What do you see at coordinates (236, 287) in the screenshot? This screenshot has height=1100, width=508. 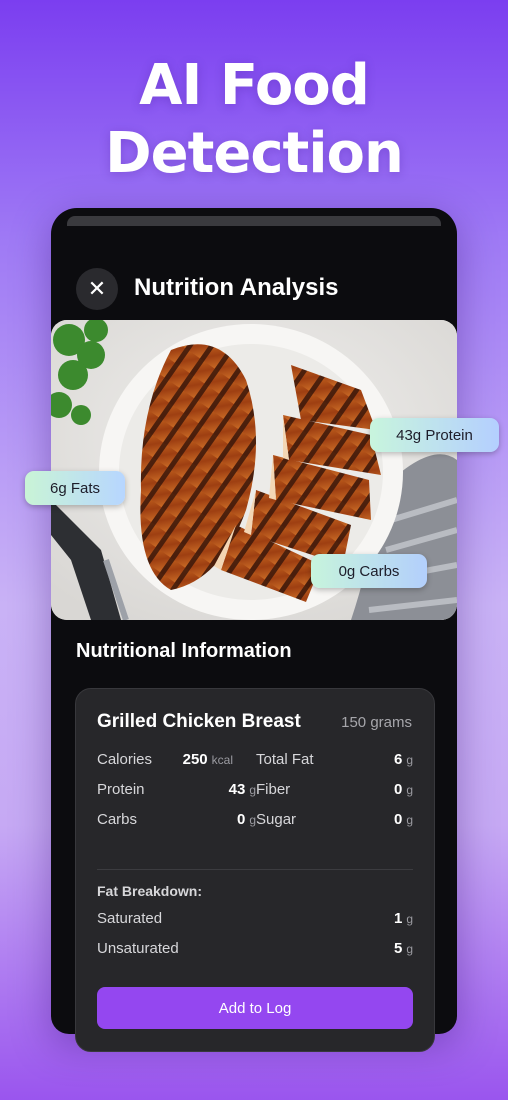 I see `screen-title: Nutrition Analysis` at bounding box center [236, 287].